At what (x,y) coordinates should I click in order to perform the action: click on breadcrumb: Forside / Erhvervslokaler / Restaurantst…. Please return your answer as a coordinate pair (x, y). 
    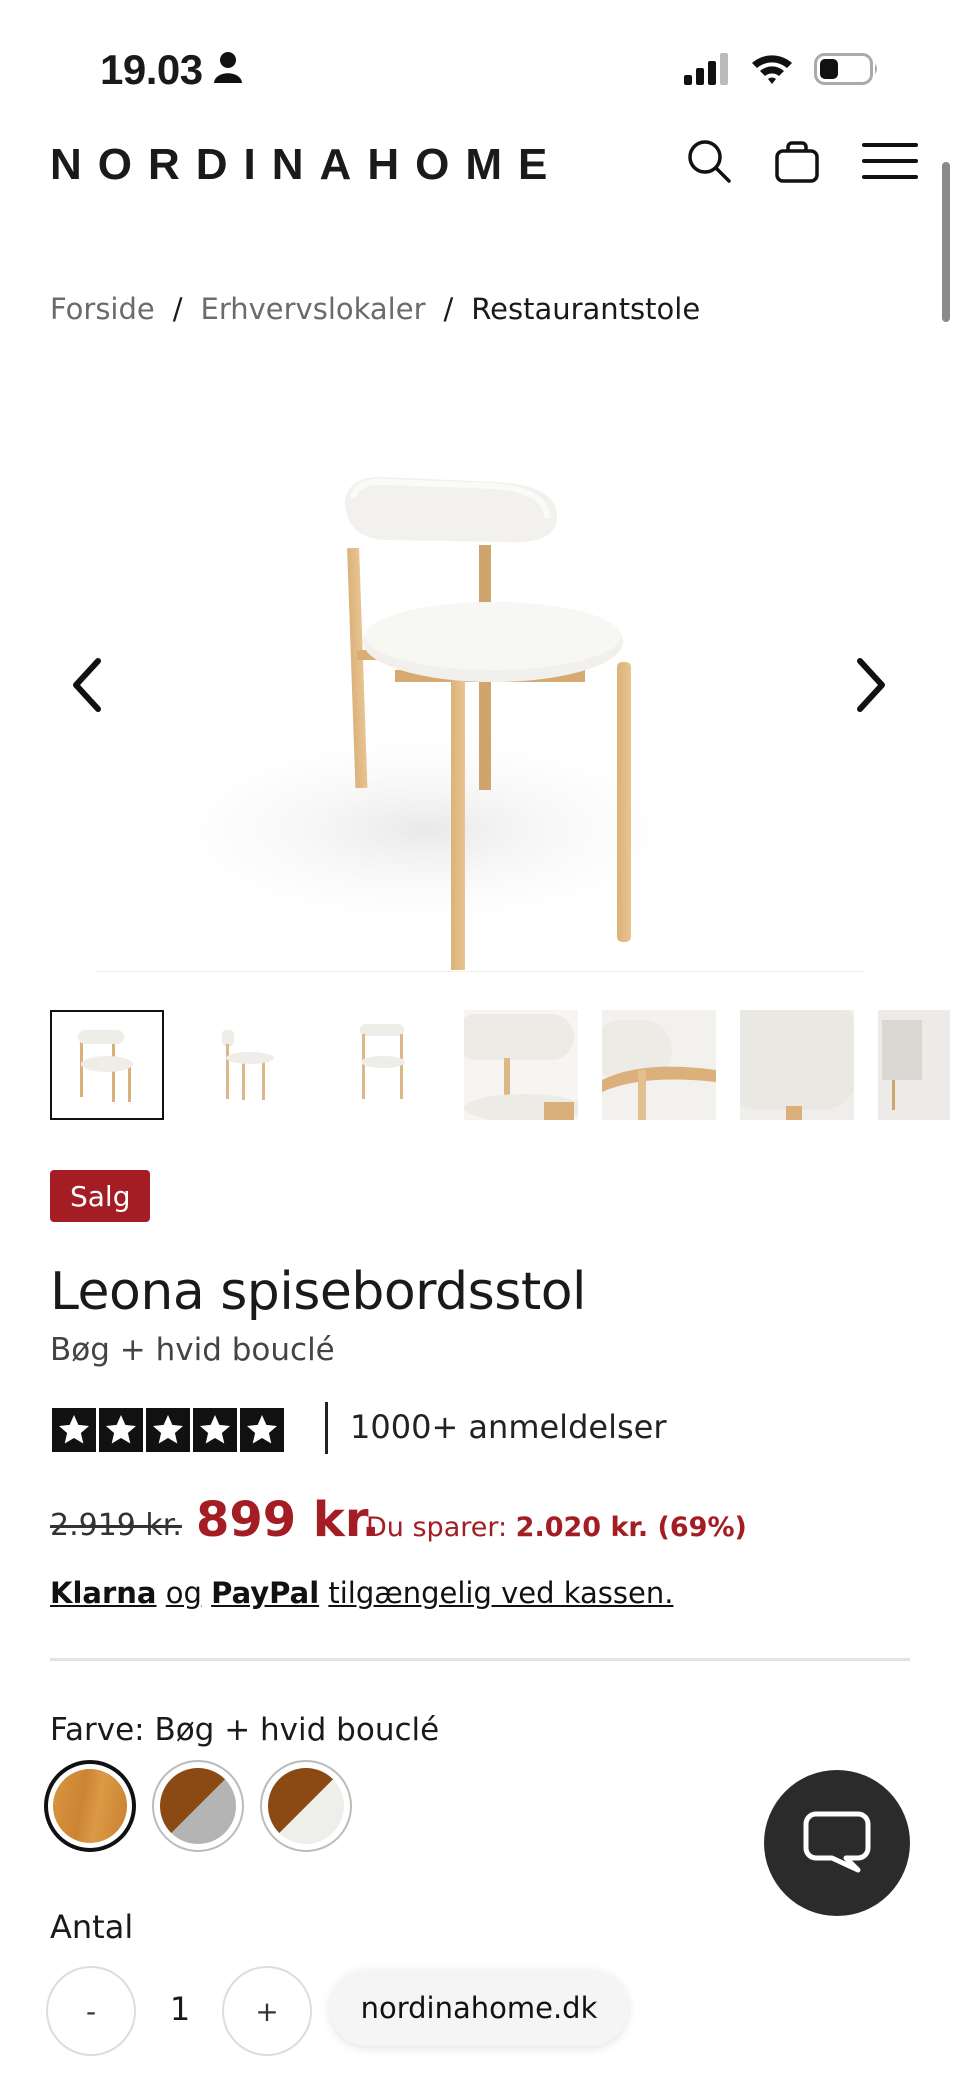
    Looking at the image, I should click on (375, 309).